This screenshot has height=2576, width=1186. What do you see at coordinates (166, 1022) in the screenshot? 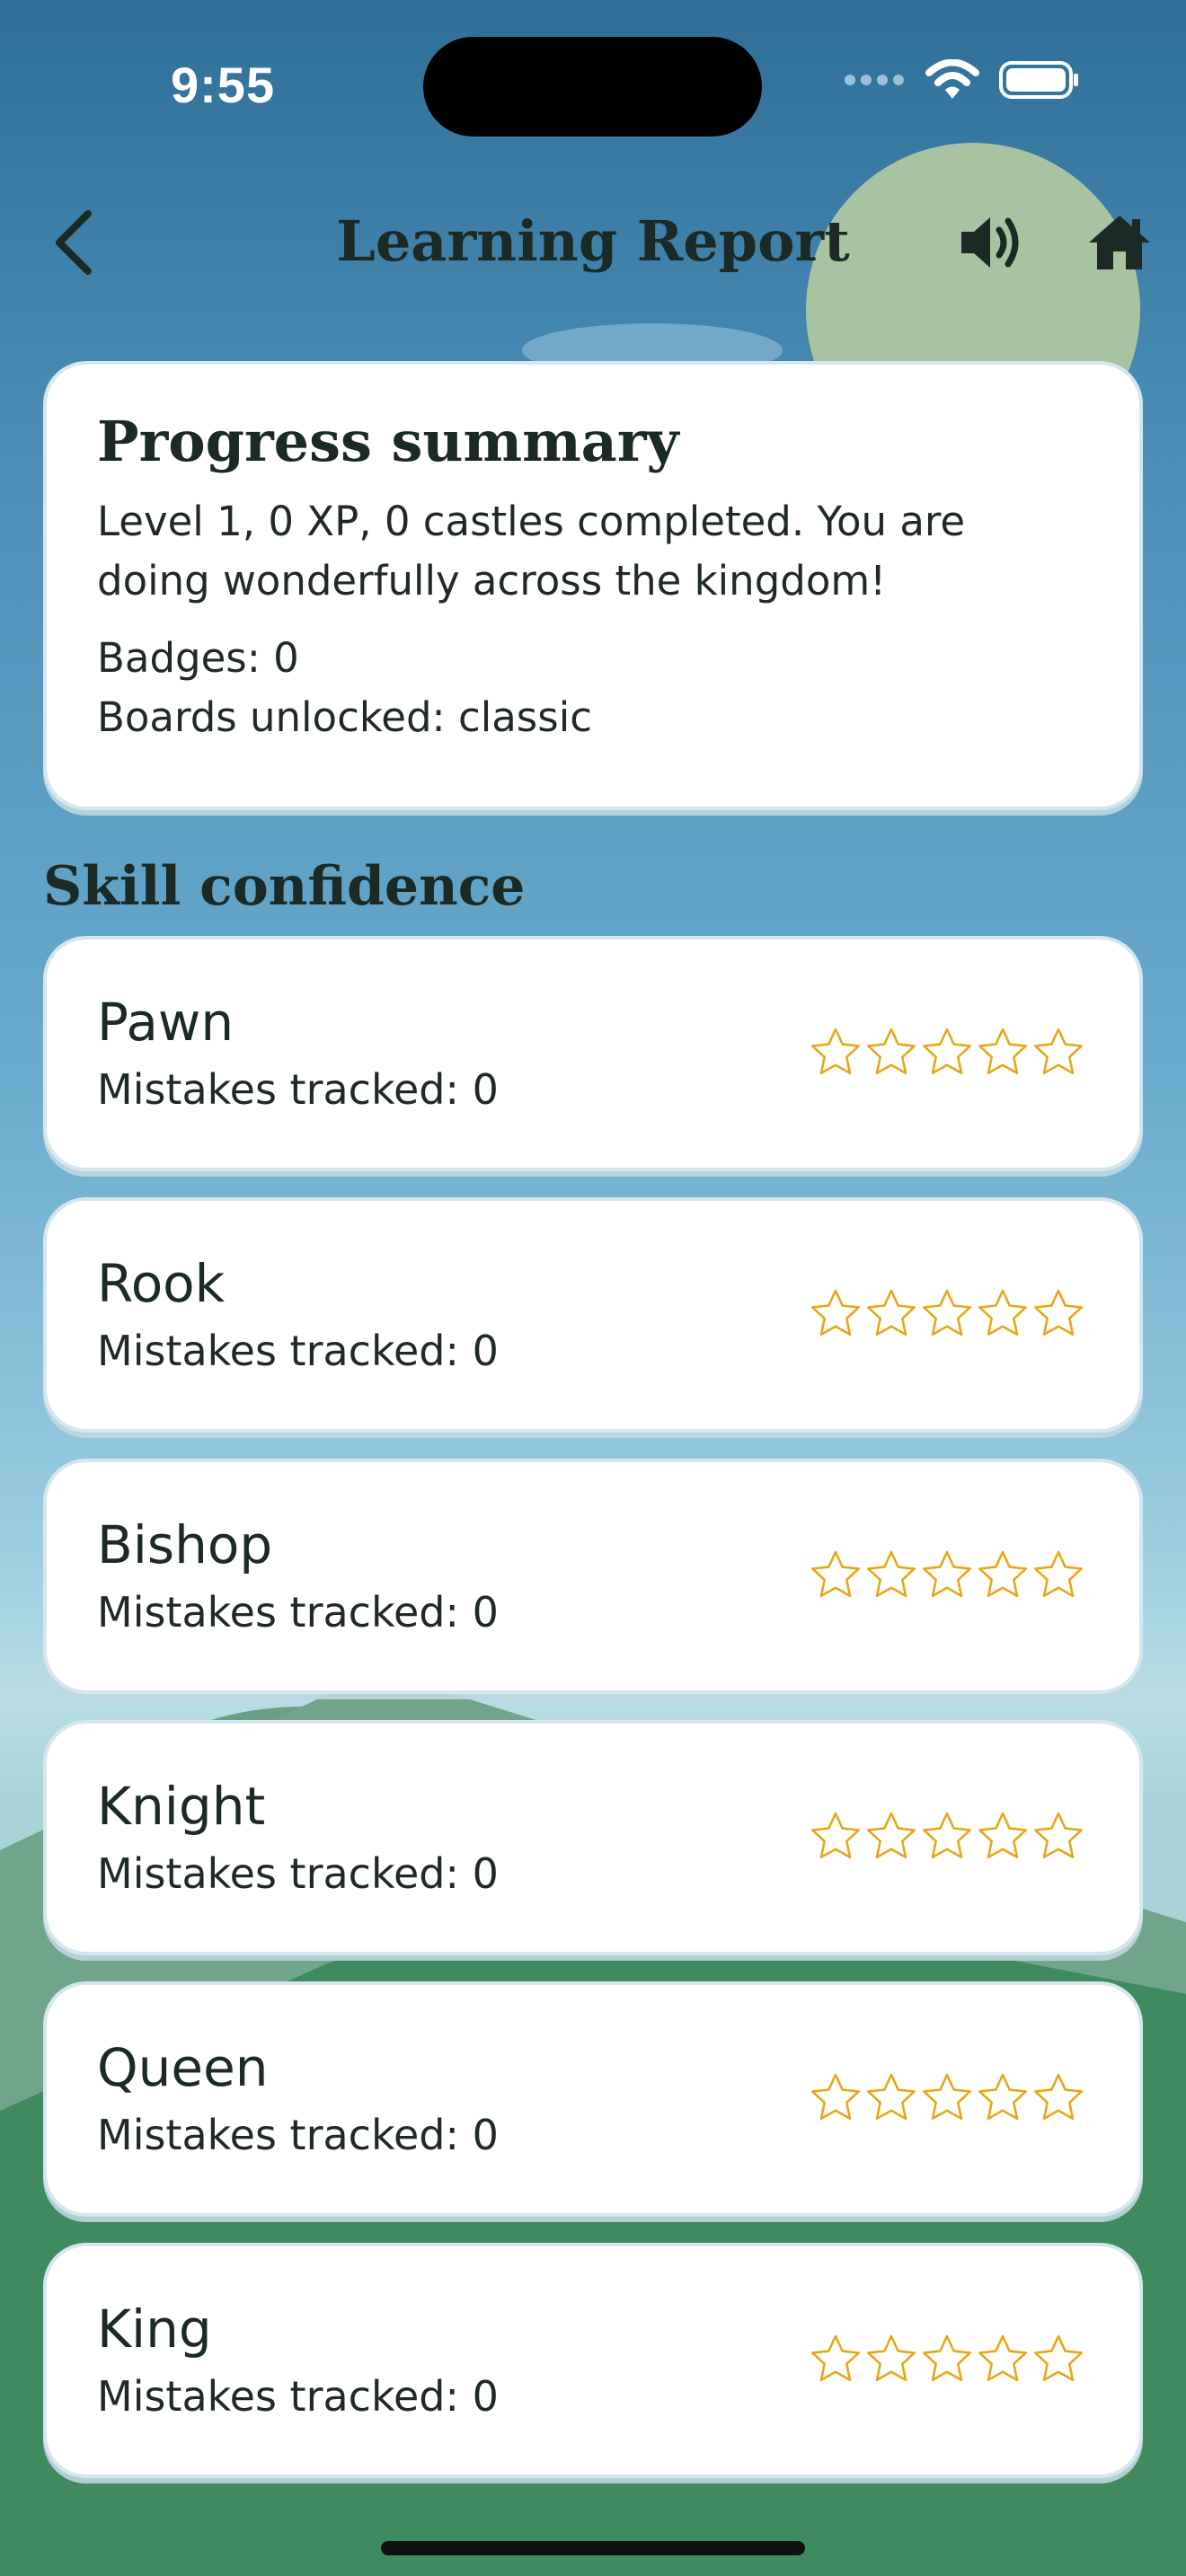
I see `skill-name: Pawn` at bounding box center [166, 1022].